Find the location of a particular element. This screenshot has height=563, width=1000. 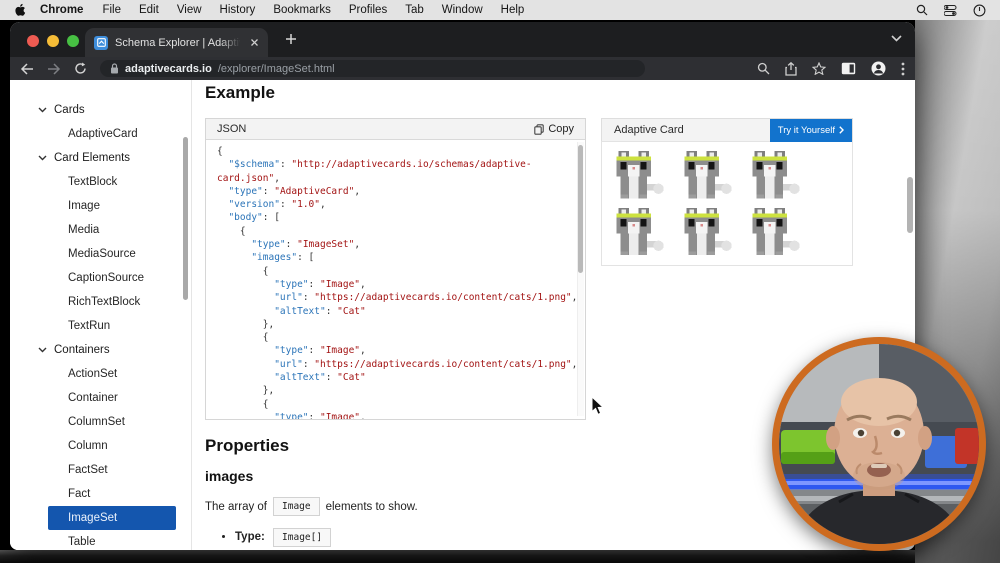

browser-toolbar: adaptivecards.io/explorer/ImageSet.html is located at coordinates (462, 68).